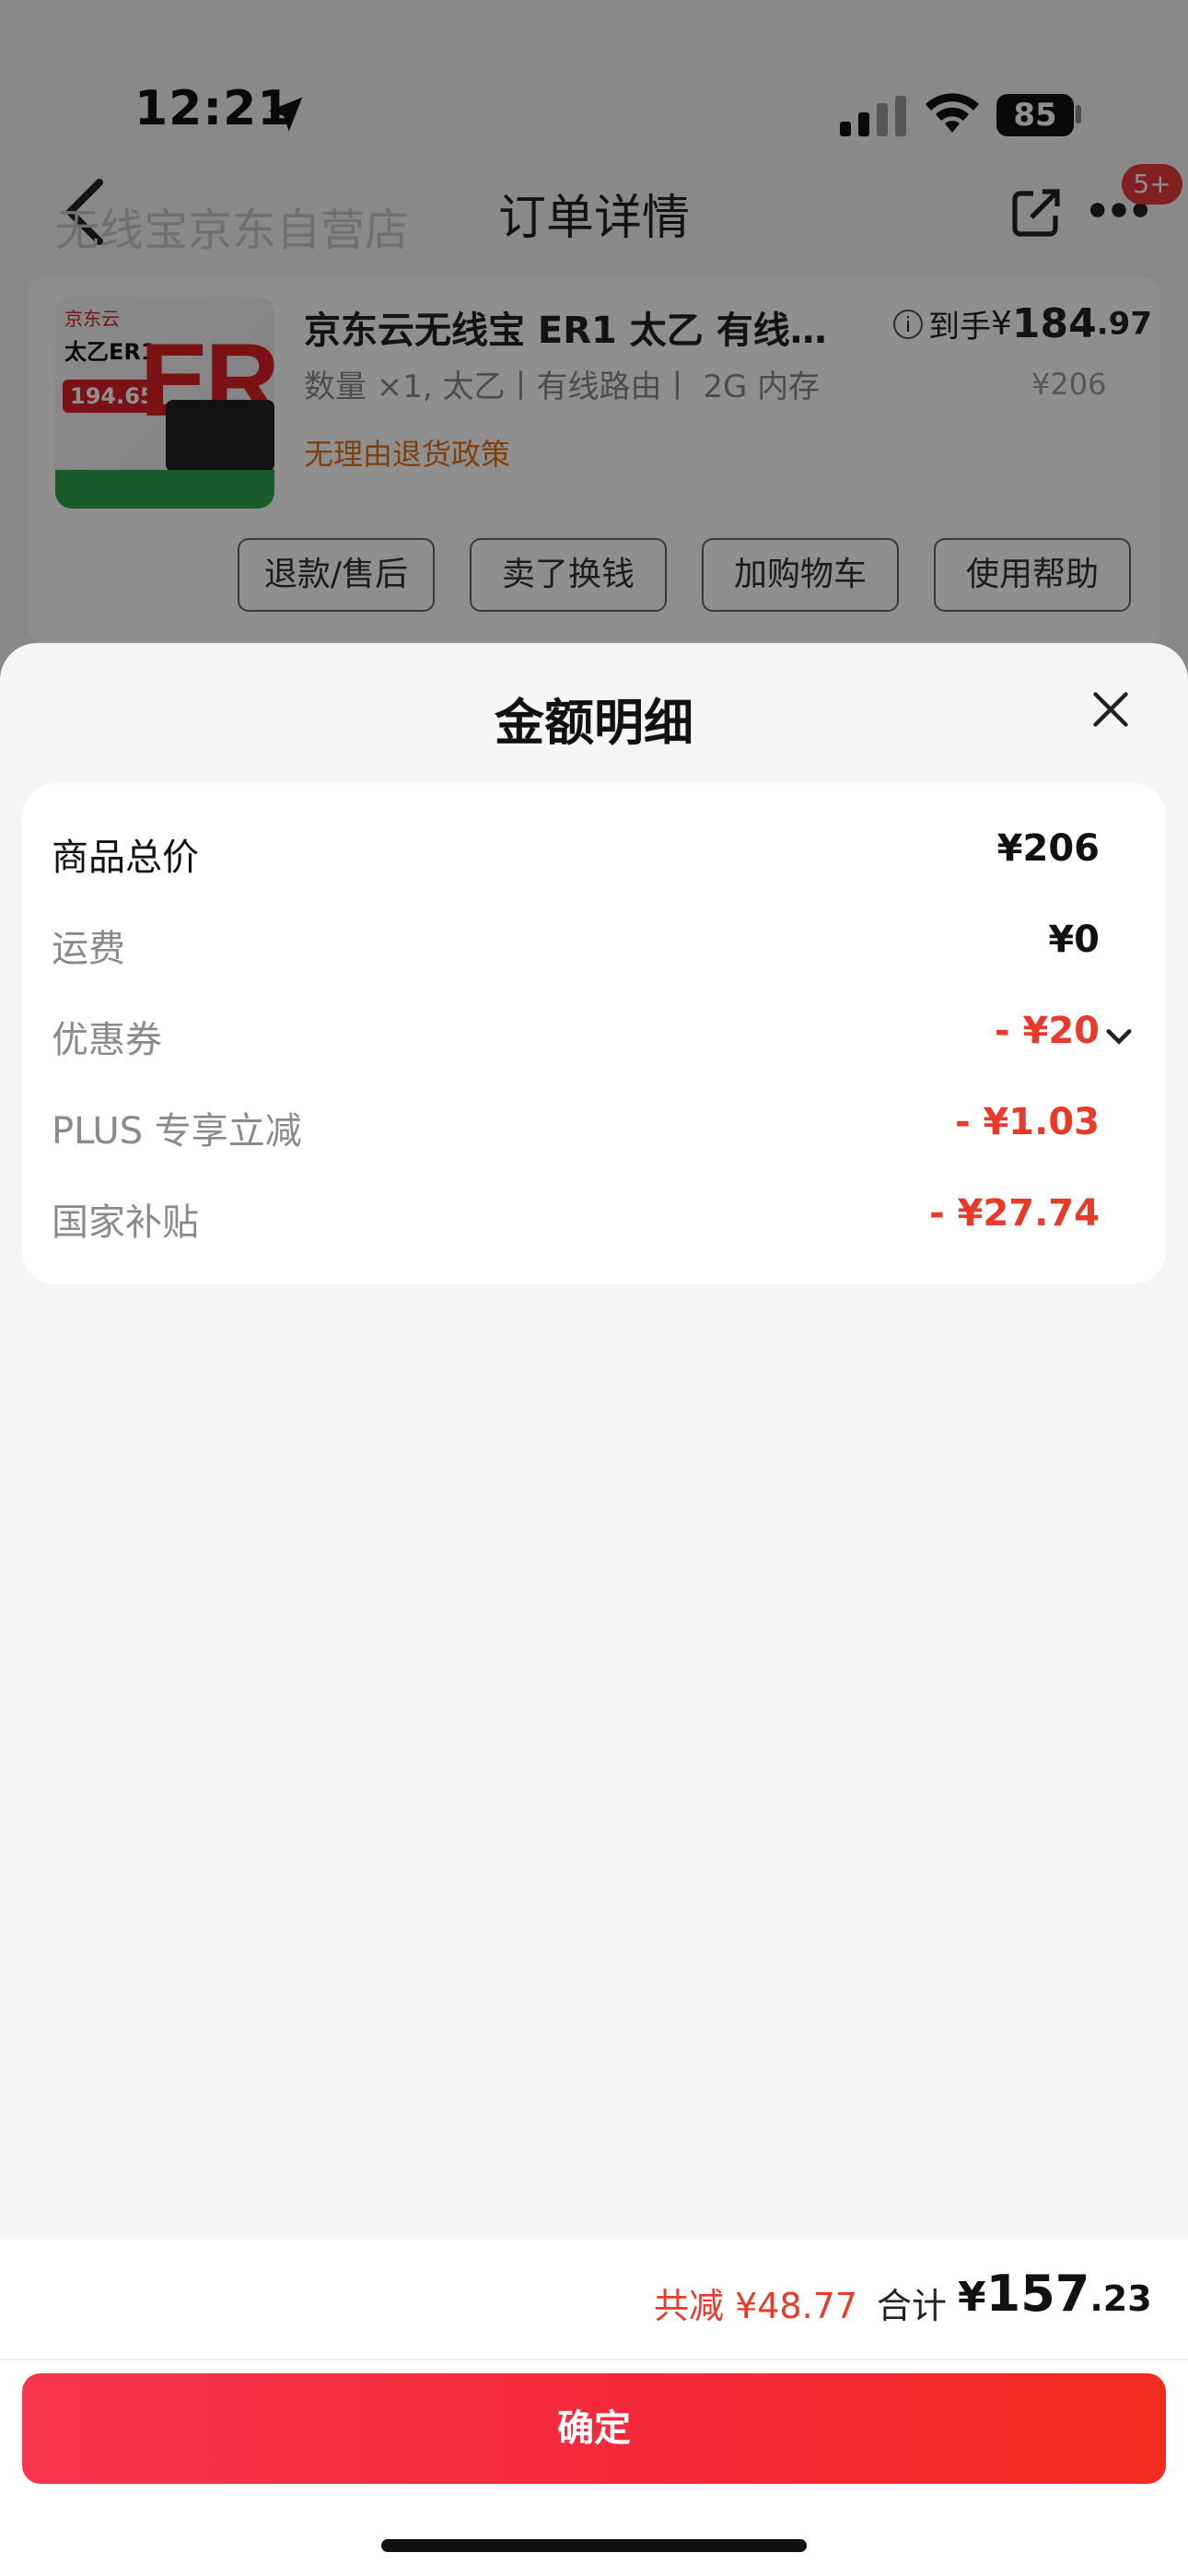  I want to click on total-reduction: 共减 ¥48.77, so click(756, 2306).